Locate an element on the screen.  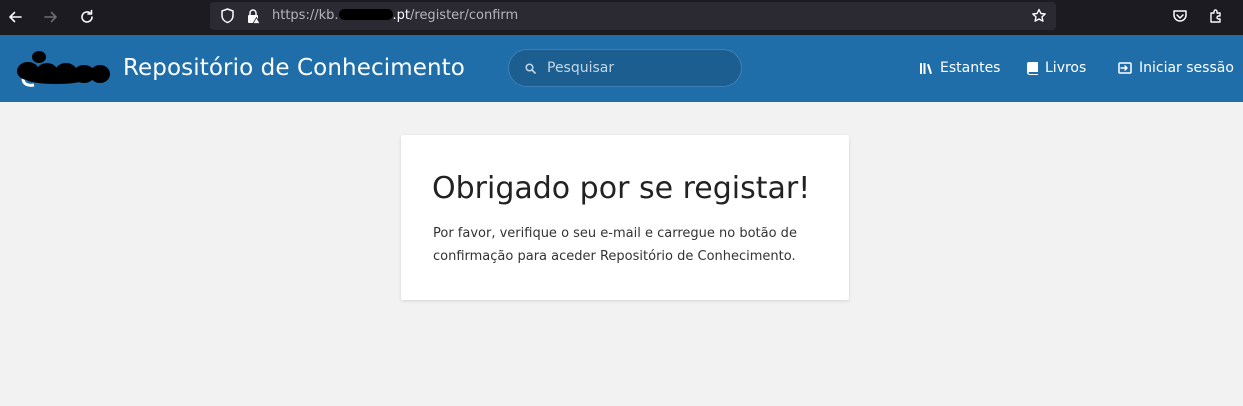
pocket-icon is located at coordinates (1180, 16).